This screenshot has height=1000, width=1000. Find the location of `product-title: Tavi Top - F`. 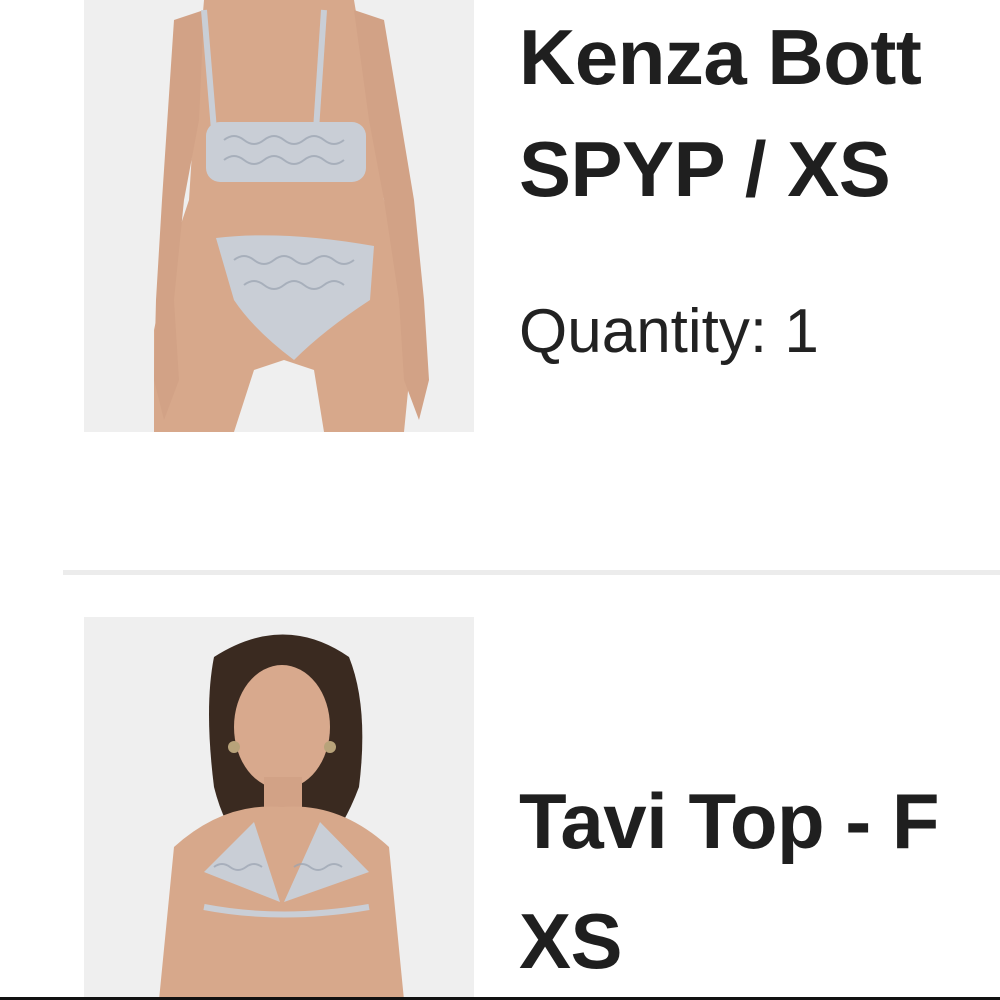

product-title: Tavi Top - F is located at coordinates (729, 822).